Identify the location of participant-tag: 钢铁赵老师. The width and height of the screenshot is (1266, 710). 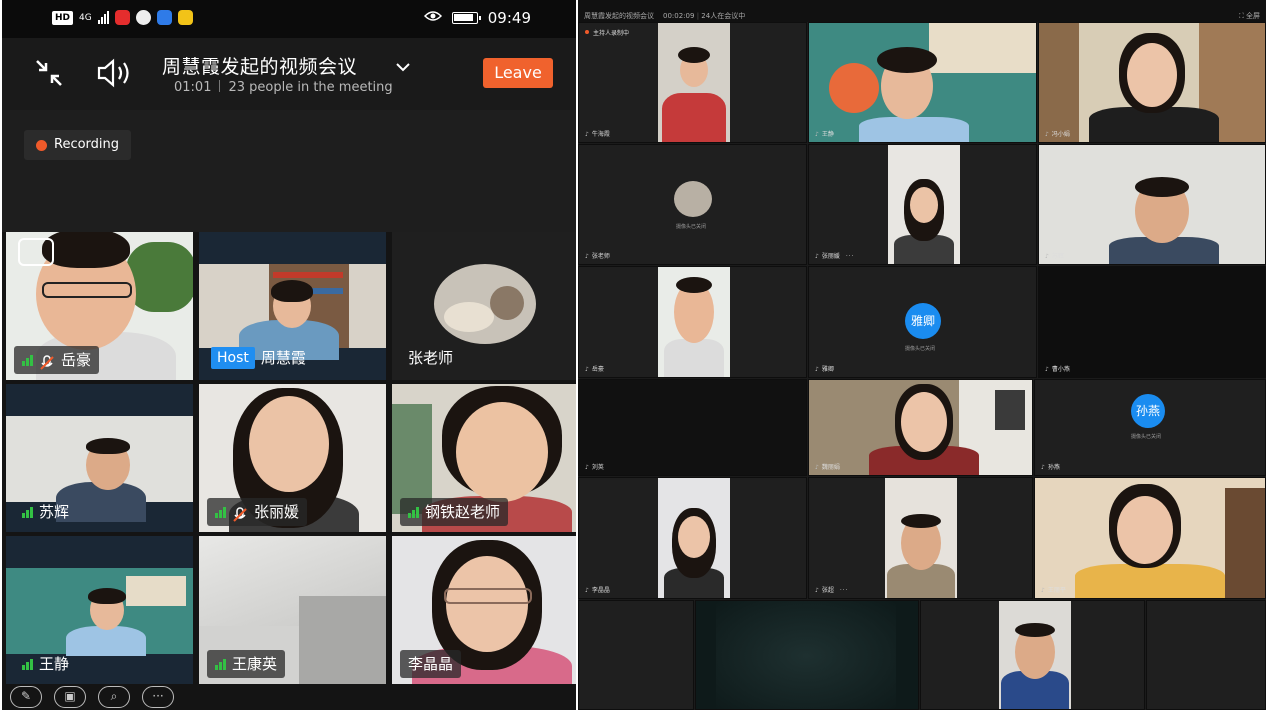
(454, 512).